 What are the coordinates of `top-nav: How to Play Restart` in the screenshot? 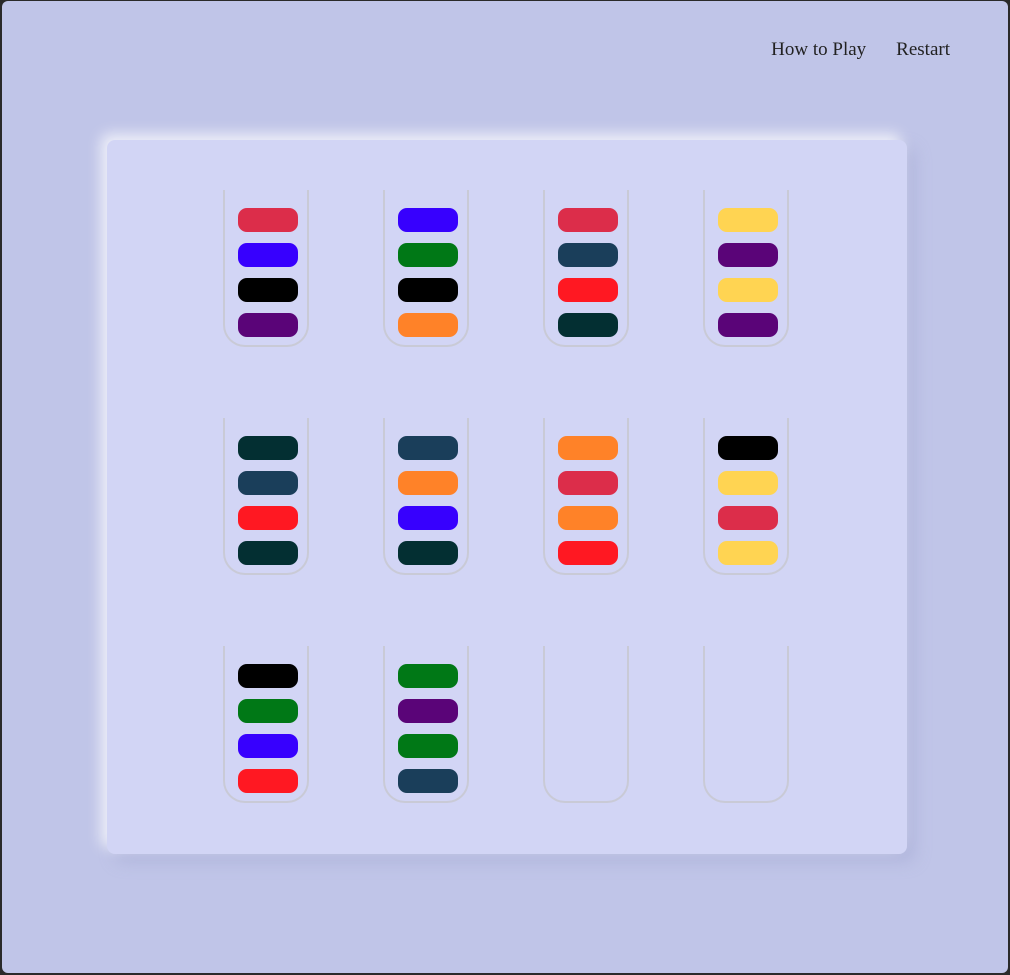 It's located at (860, 50).